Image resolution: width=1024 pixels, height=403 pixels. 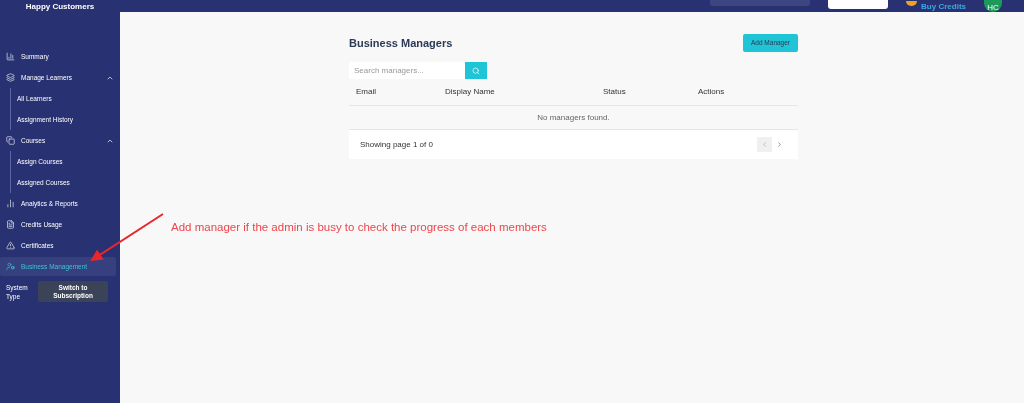 What do you see at coordinates (10, 77) in the screenshot?
I see `layers-icon` at bounding box center [10, 77].